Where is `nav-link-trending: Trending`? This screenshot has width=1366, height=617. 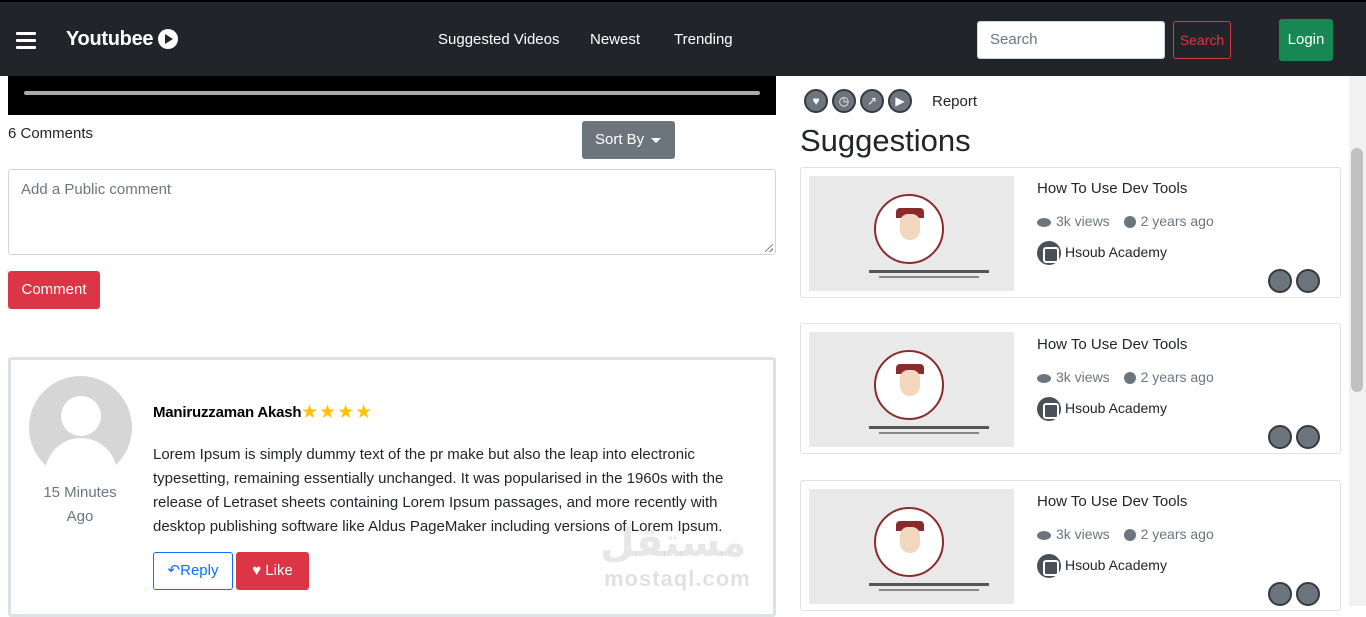
nav-link-trending: Trending is located at coordinates (703, 39).